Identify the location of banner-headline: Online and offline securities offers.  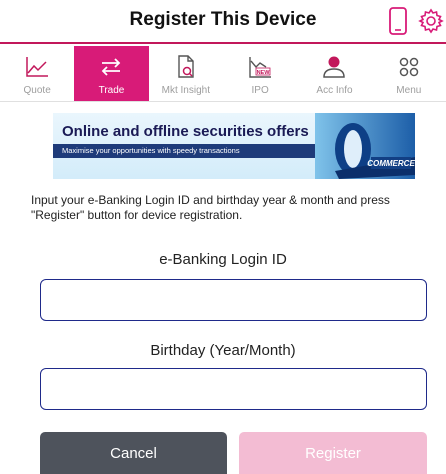
(185, 131).